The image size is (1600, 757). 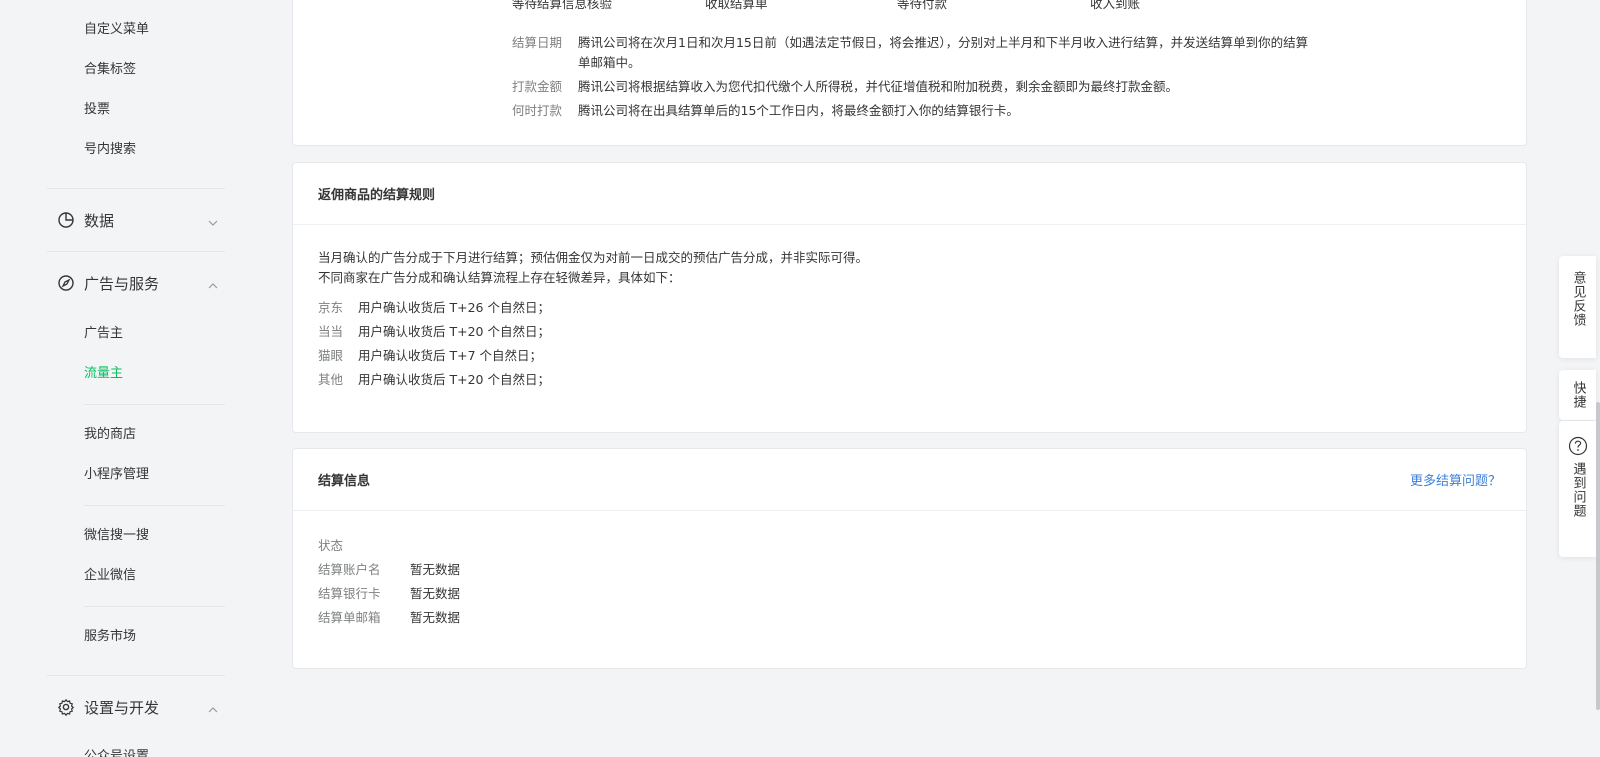 What do you see at coordinates (537, 86) in the screenshot?
I see `rule-key: 打款金额` at bounding box center [537, 86].